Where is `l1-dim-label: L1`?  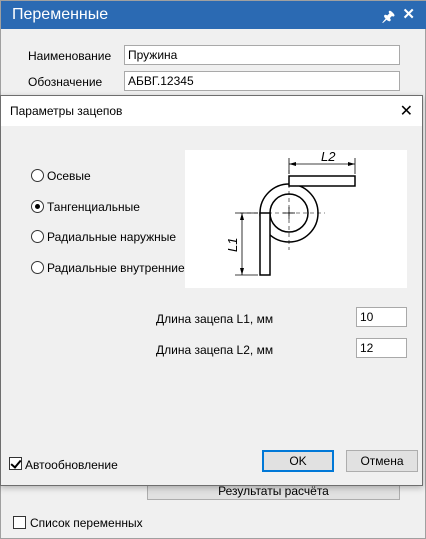 l1-dim-label: L1 is located at coordinates (232, 245).